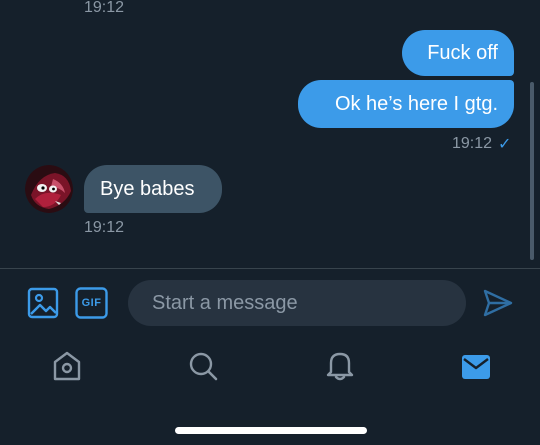 This screenshot has height=445, width=540. I want to click on bell-icon, so click(340, 366).